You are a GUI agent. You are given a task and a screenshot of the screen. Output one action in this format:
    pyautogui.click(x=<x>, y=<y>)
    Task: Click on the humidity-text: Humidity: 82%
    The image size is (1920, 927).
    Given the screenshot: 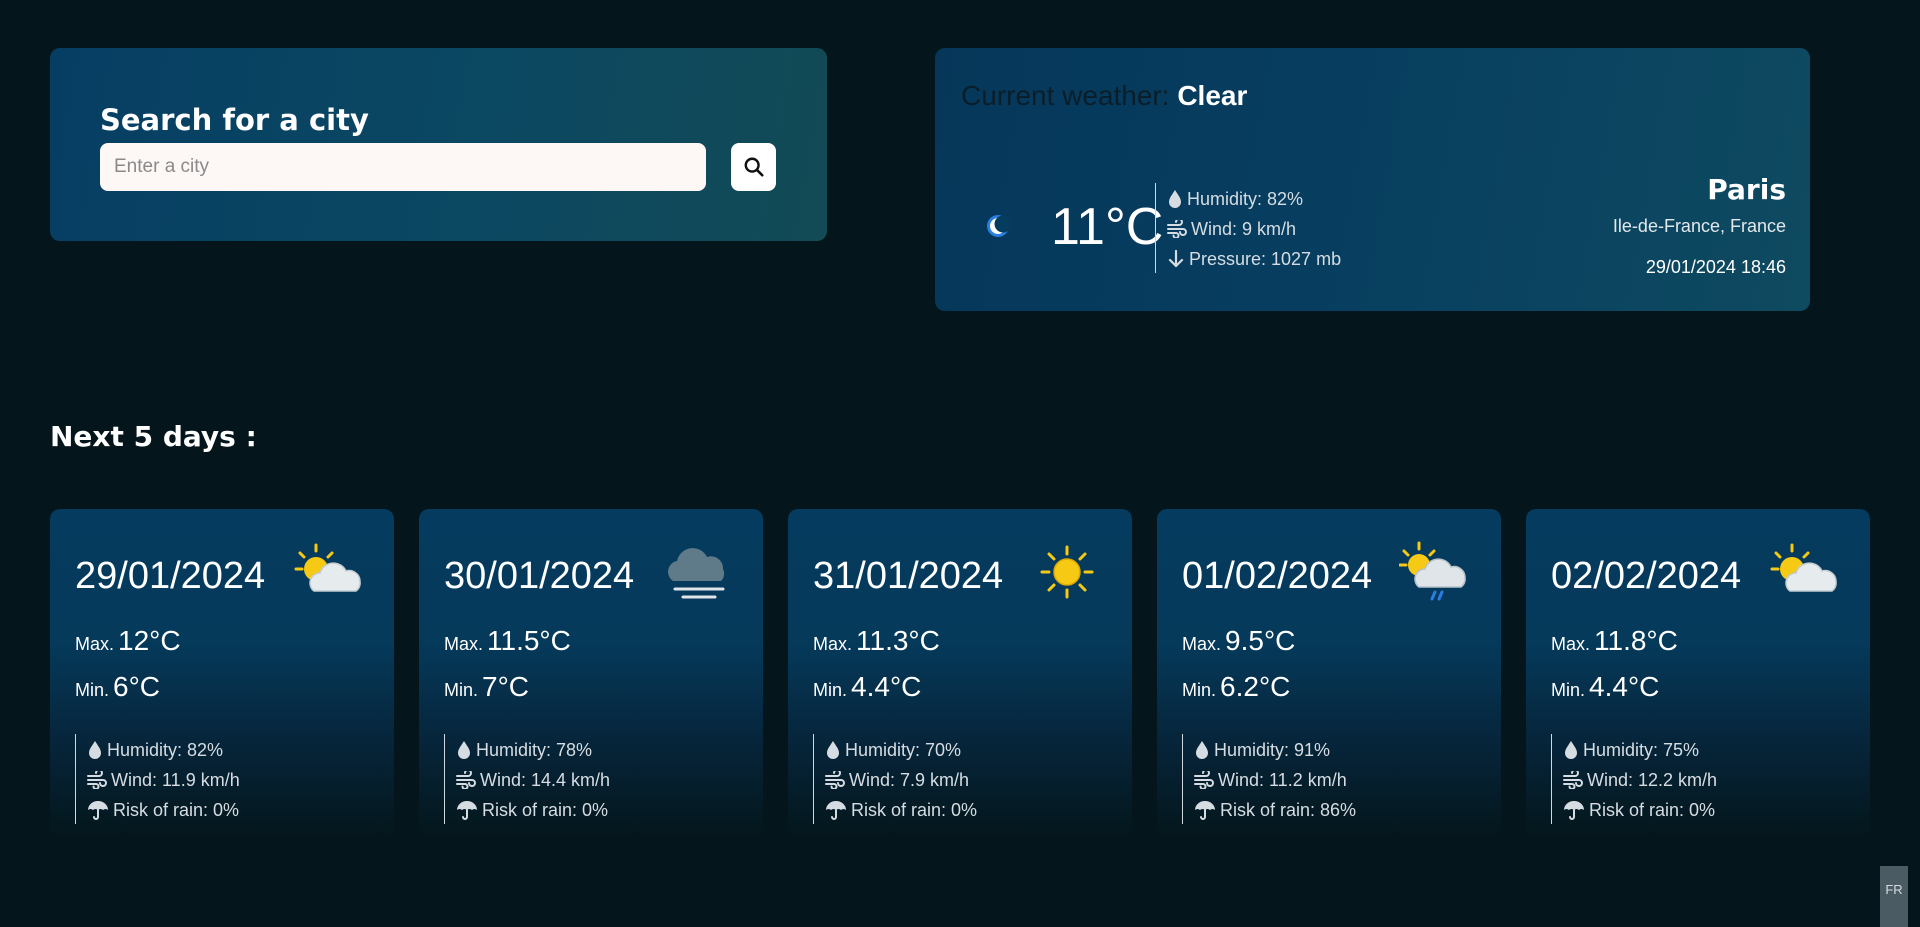 What is the action you would take?
    pyautogui.click(x=165, y=749)
    